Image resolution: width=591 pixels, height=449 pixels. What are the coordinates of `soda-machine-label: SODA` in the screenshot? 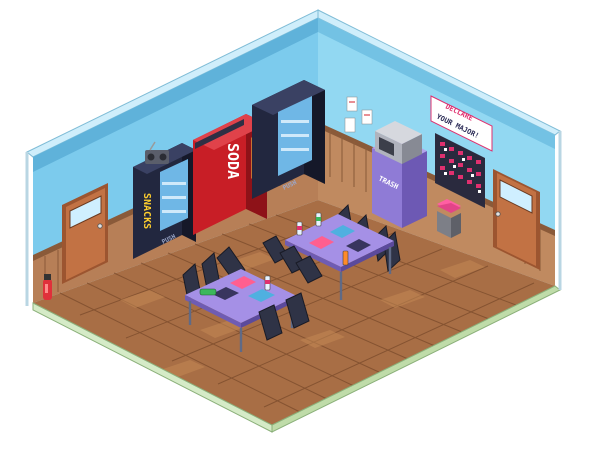 It's located at (233, 161).